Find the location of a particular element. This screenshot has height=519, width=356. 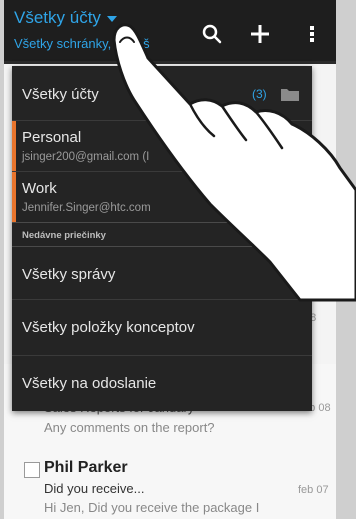

menu-item-label: Všetky účty is located at coordinates (60, 94).